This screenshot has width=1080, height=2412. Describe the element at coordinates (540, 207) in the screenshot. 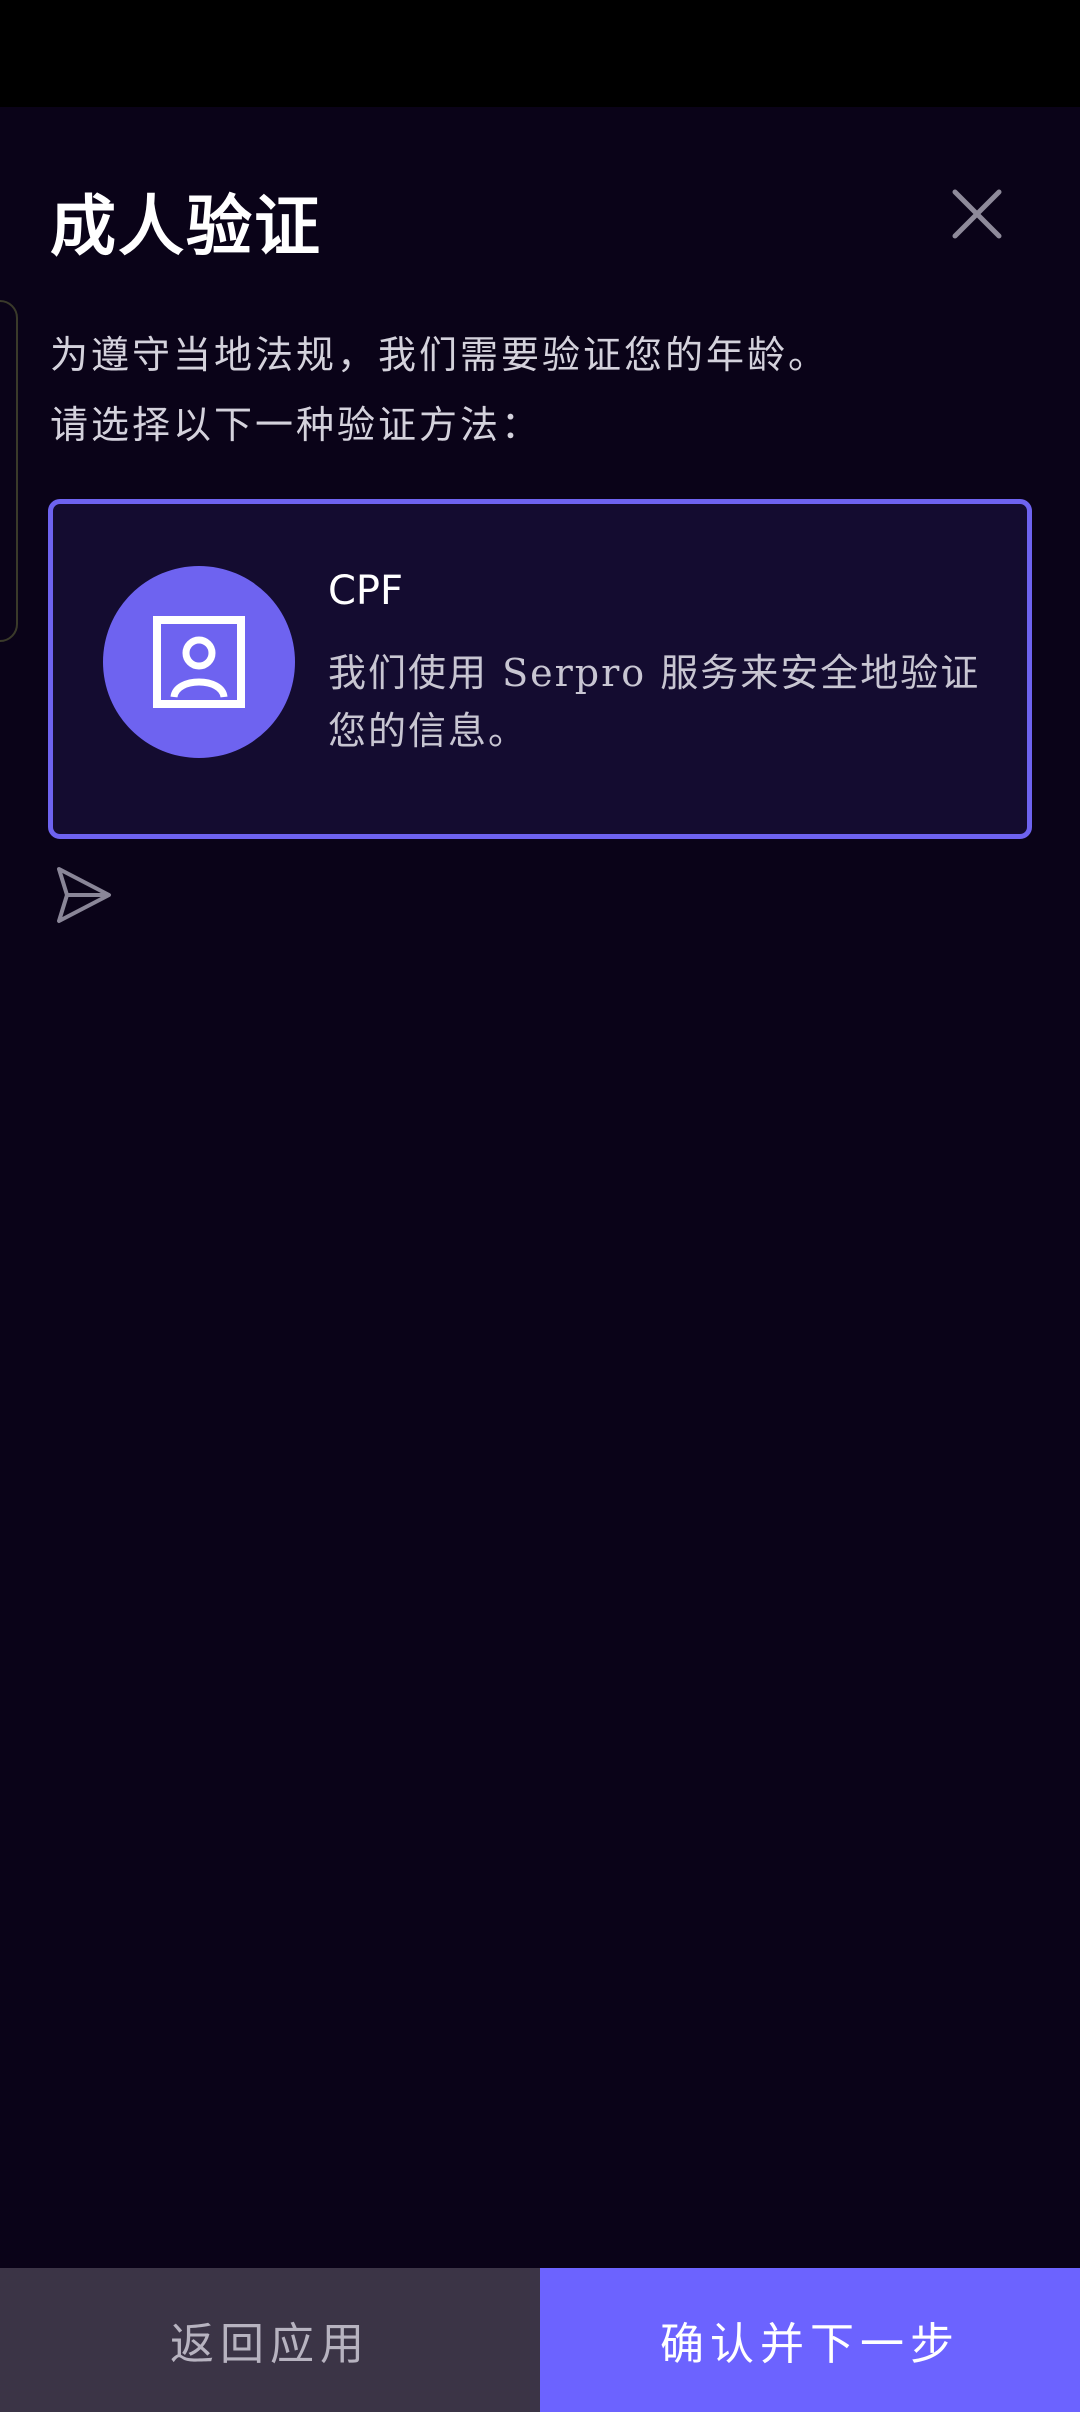

I see `header: 成人验证` at that location.